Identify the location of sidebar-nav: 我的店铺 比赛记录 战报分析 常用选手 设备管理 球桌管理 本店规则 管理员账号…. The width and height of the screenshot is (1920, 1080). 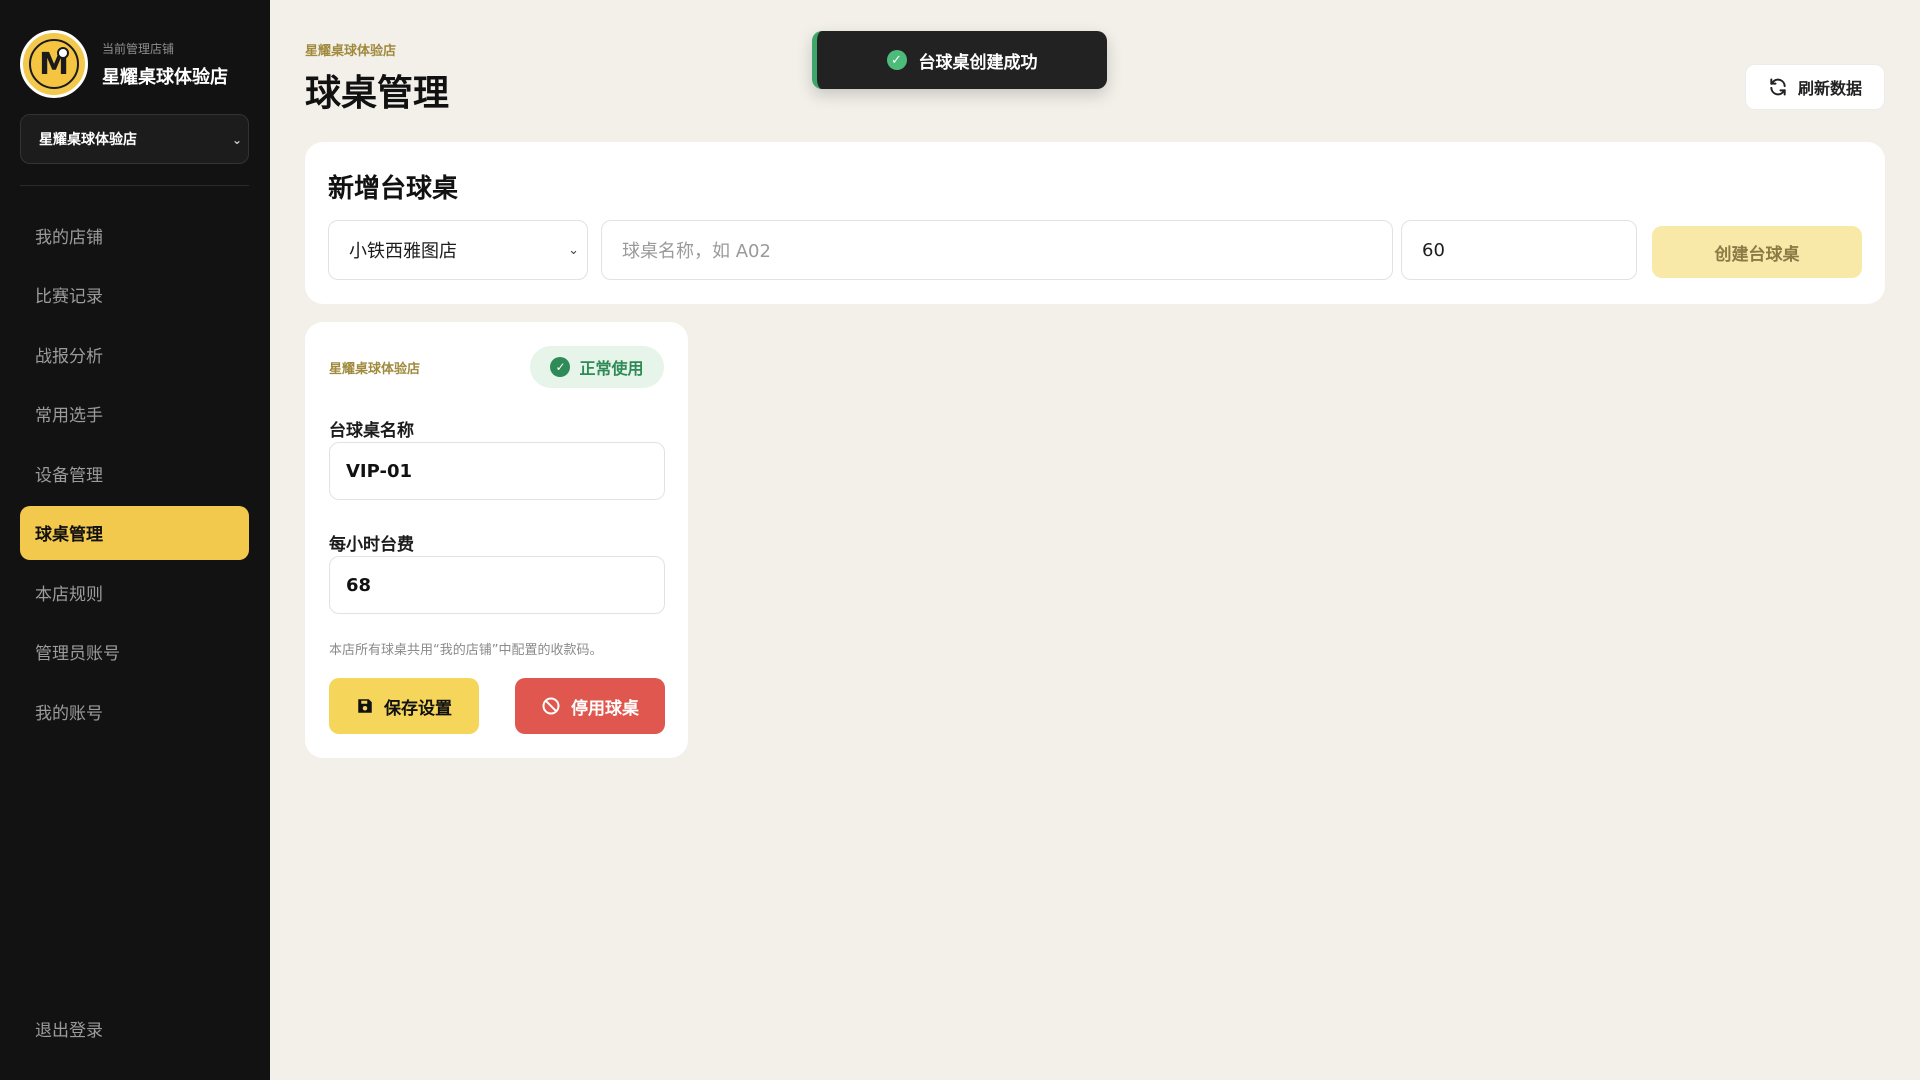
(134, 476).